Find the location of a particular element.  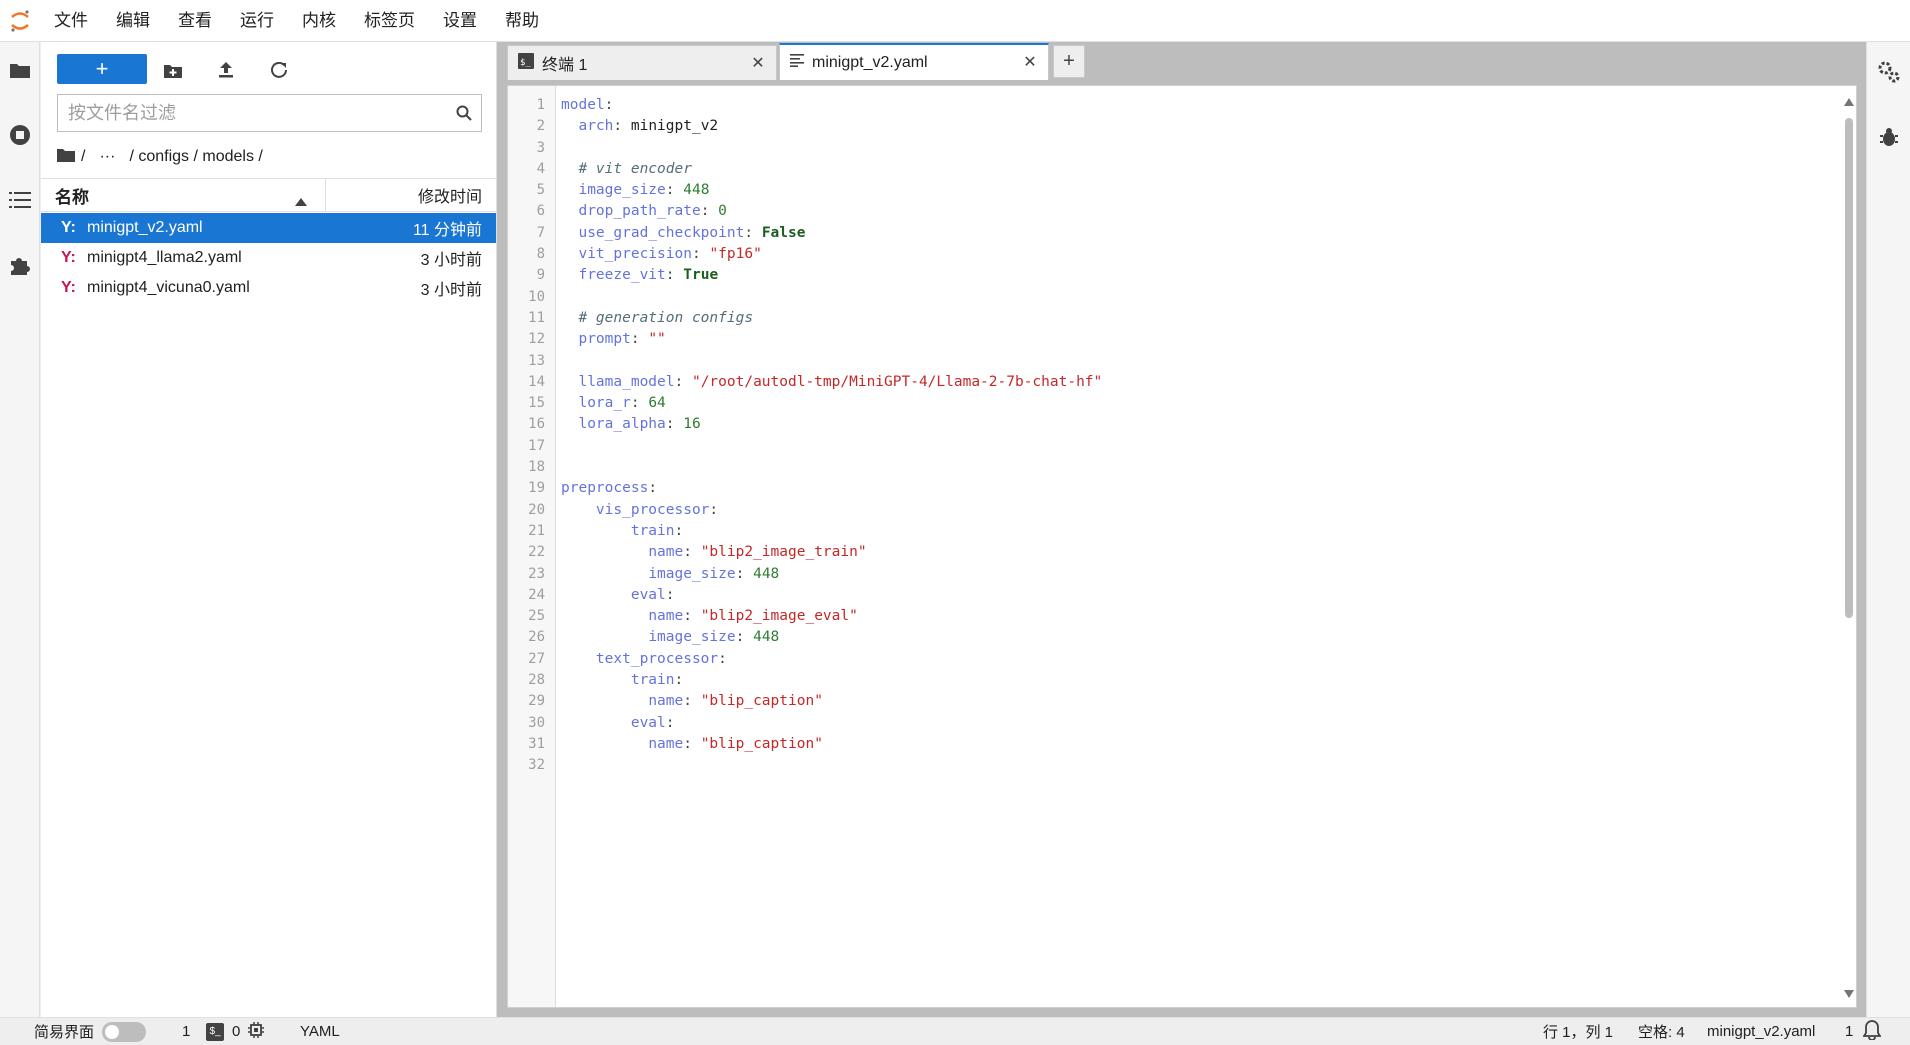

debugger-icon is located at coordinates (1888, 137).